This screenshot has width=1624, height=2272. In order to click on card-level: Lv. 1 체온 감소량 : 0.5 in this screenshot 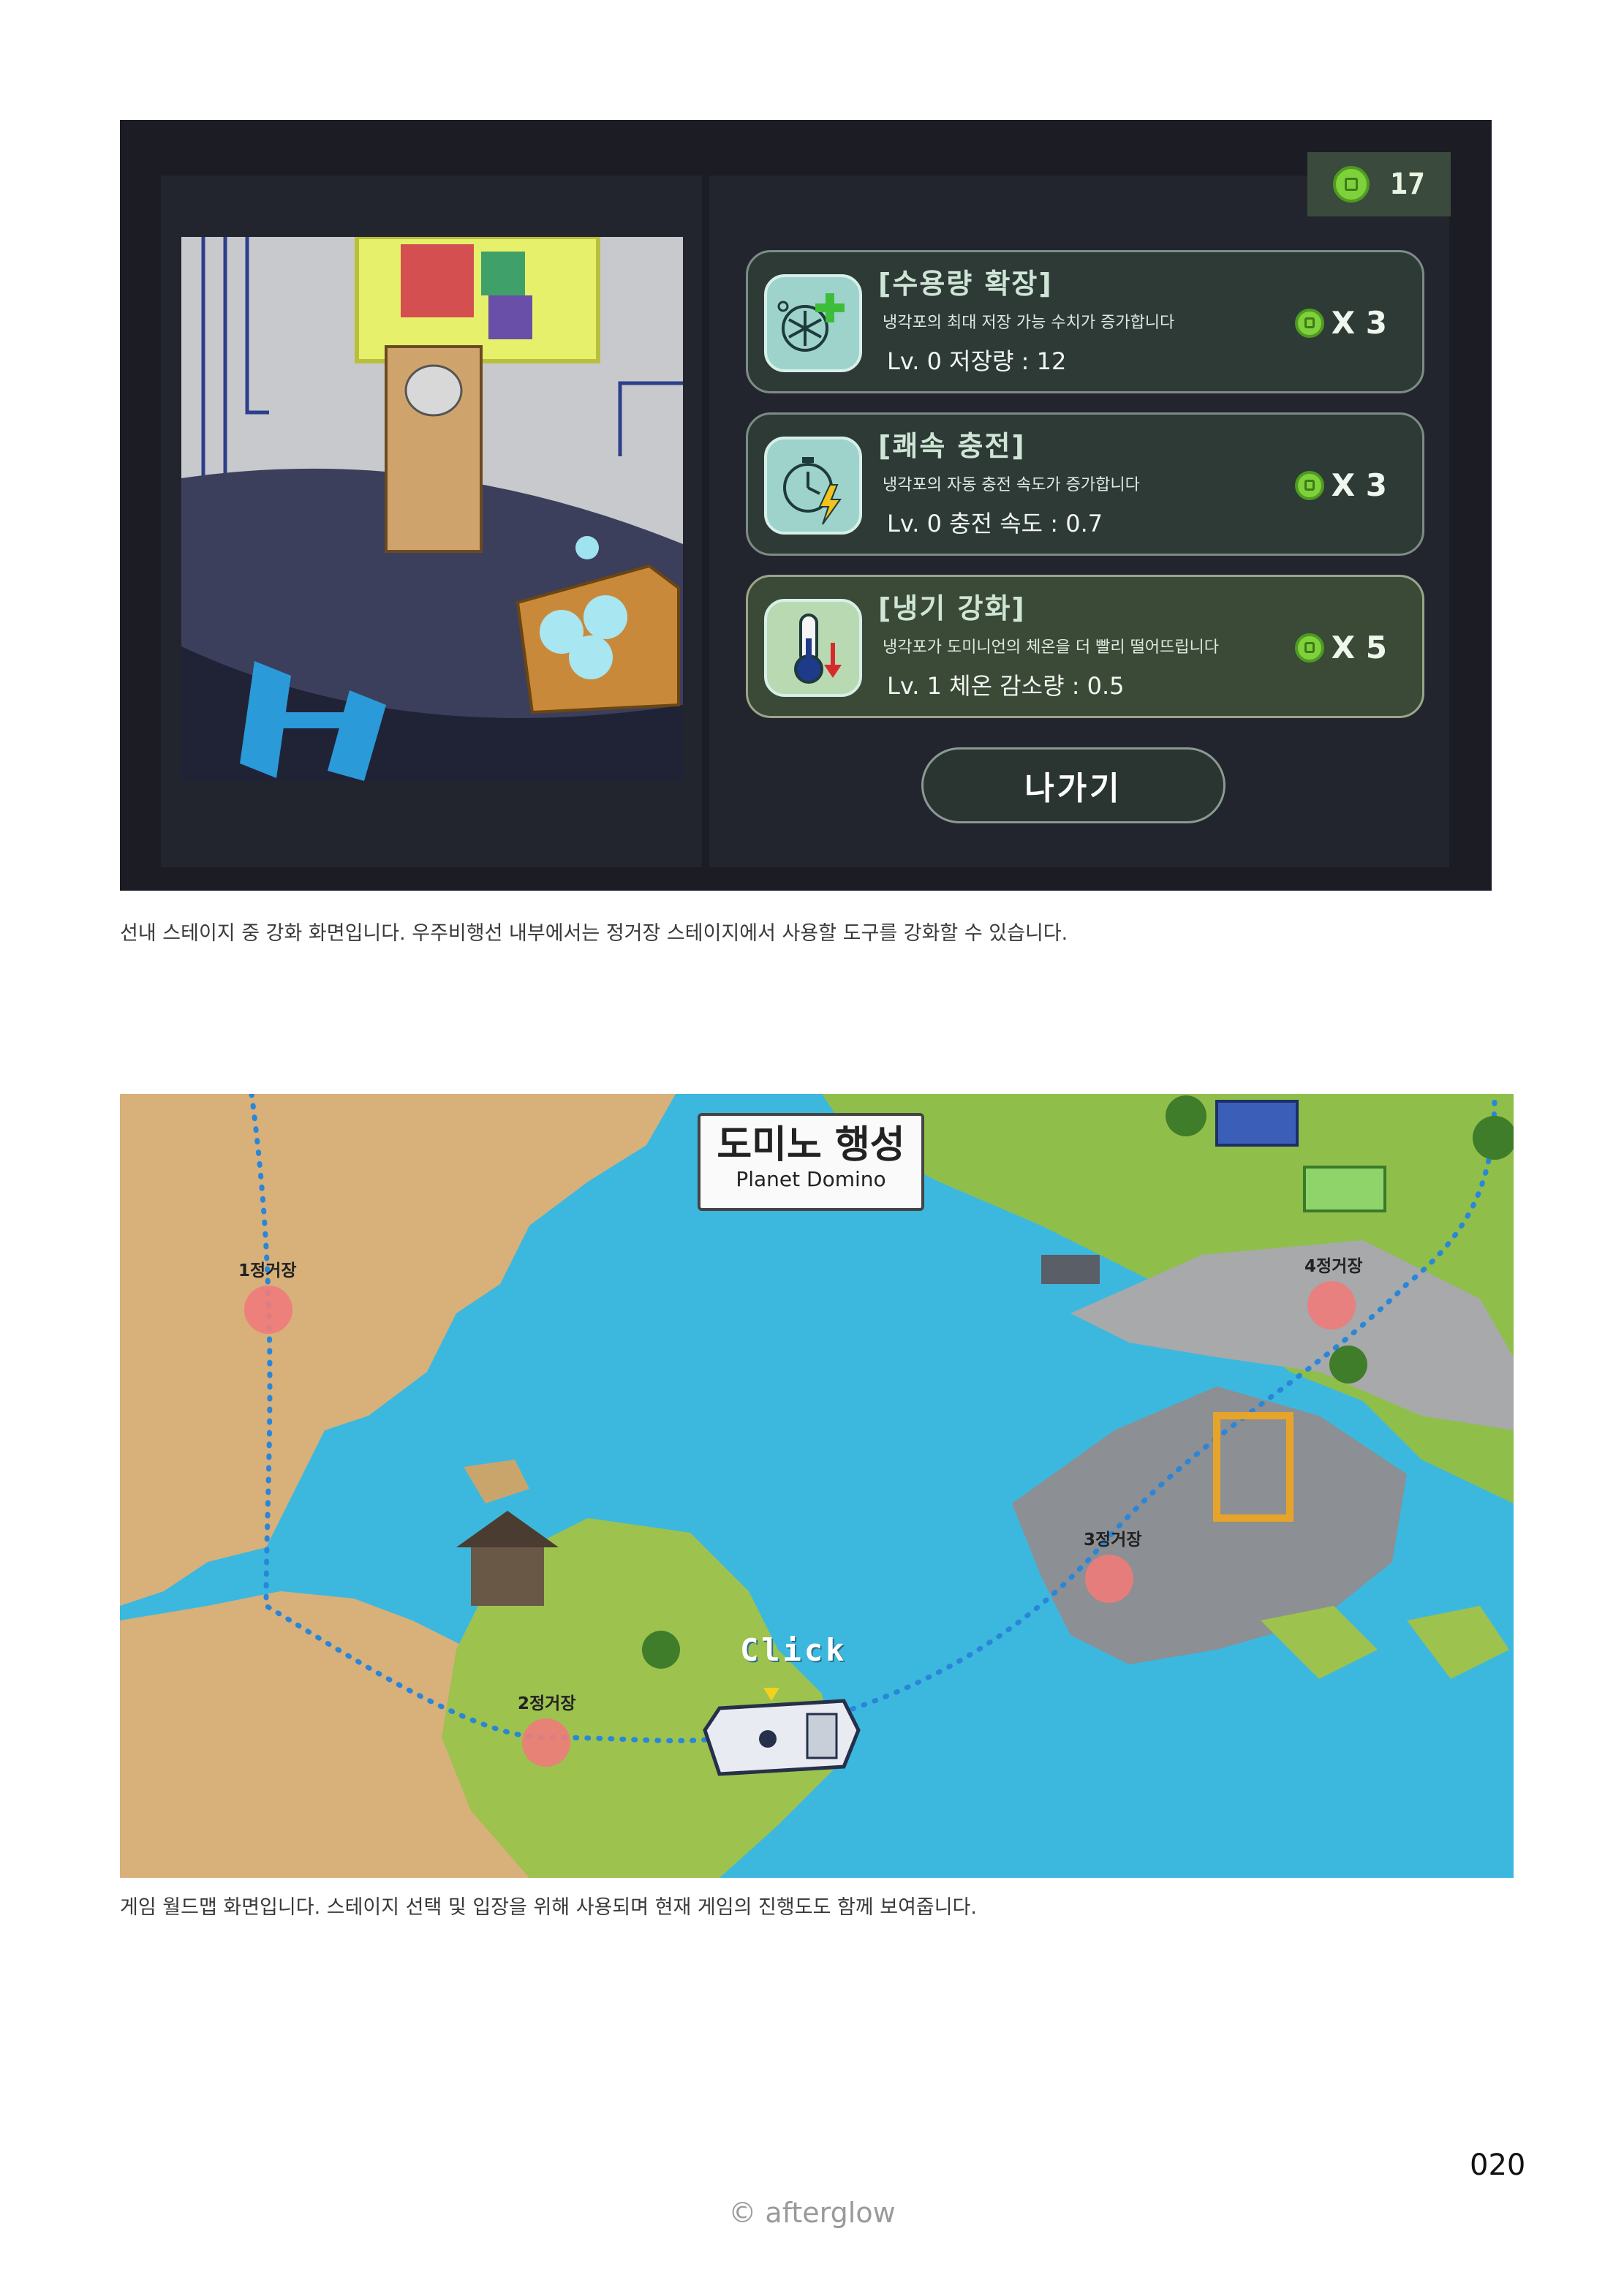, I will do `click(1006, 686)`.